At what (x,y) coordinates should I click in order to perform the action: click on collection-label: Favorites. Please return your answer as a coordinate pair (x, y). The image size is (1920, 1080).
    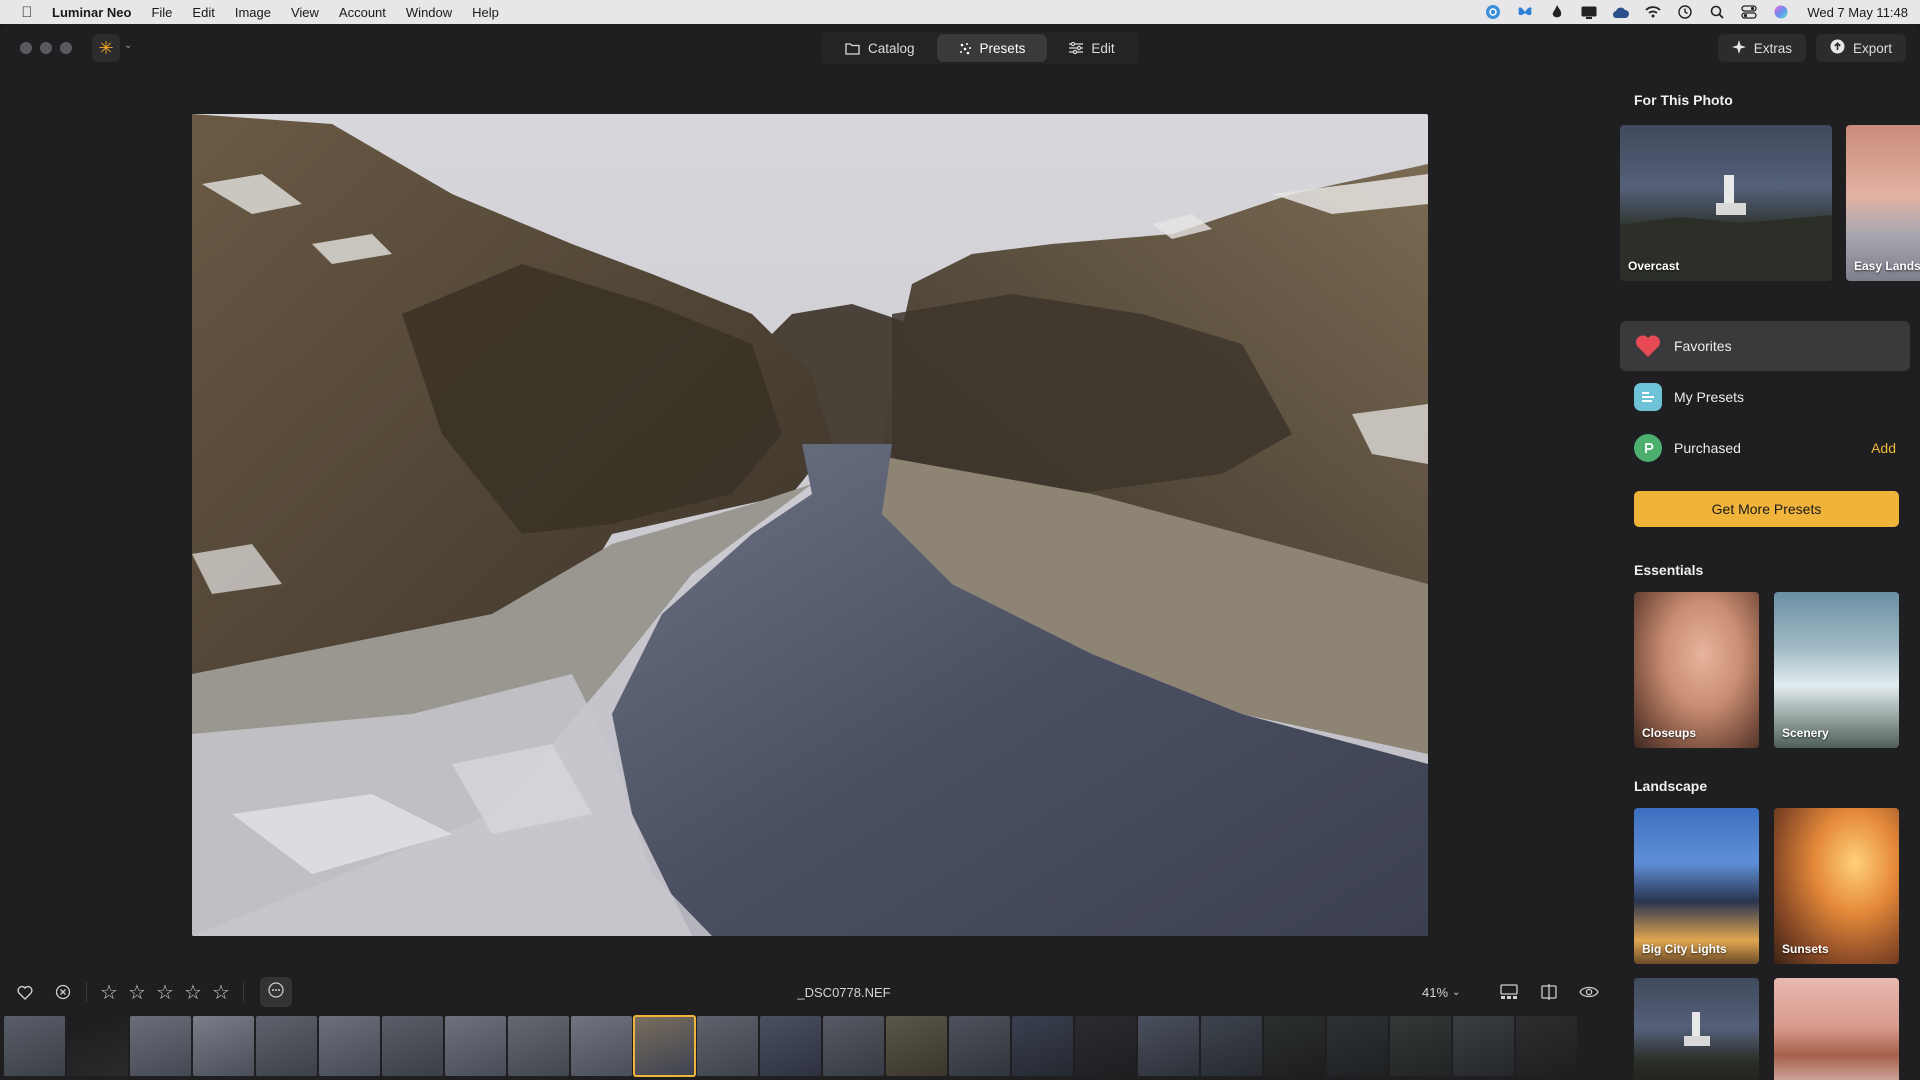
    Looking at the image, I should click on (1703, 346).